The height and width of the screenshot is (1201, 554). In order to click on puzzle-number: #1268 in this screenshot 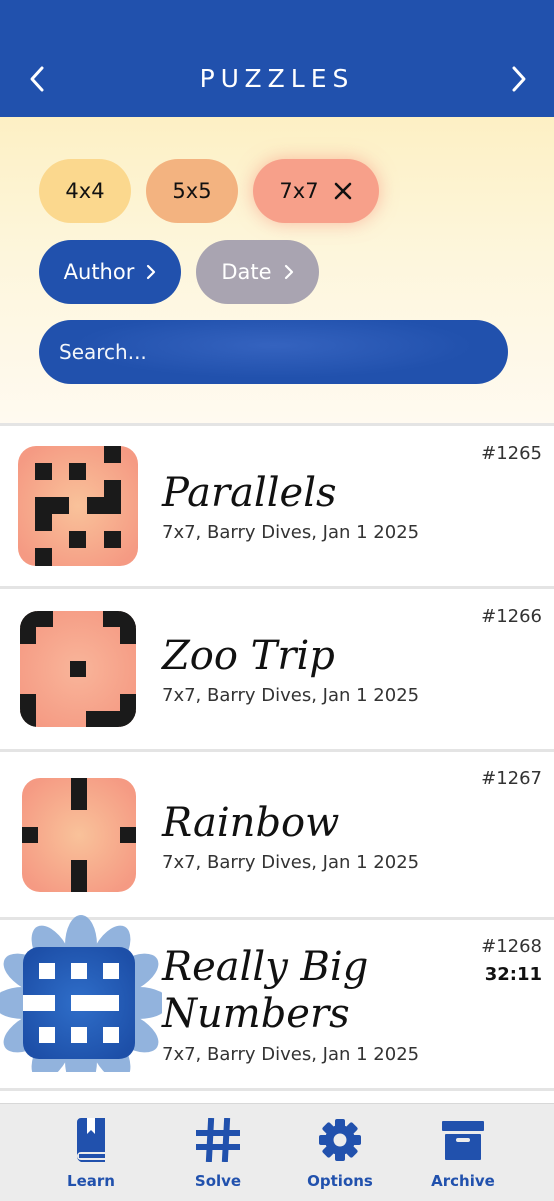, I will do `click(511, 946)`.